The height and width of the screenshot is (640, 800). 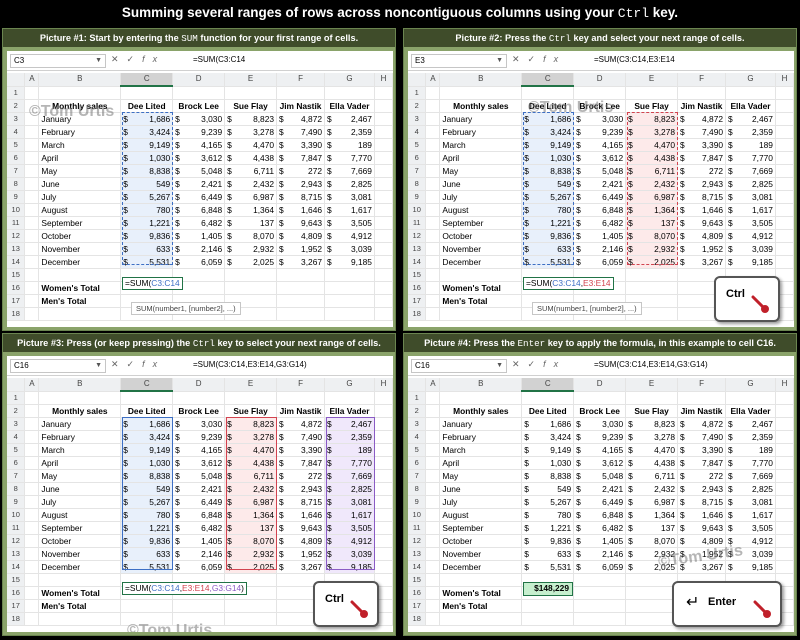 I want to click on sales-value: $8,823, so click(x=251, y=424).